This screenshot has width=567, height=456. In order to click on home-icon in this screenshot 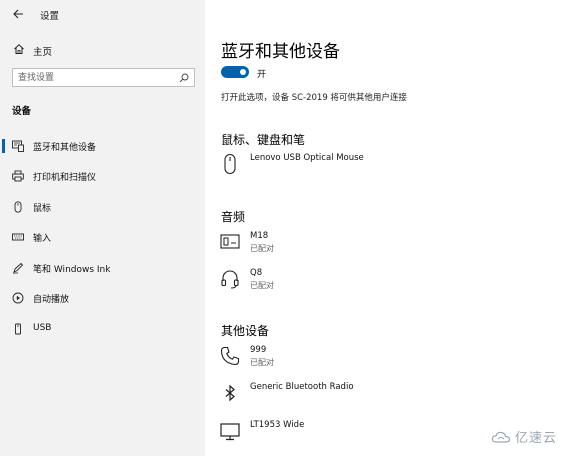, I will do `click(19, 49)`.